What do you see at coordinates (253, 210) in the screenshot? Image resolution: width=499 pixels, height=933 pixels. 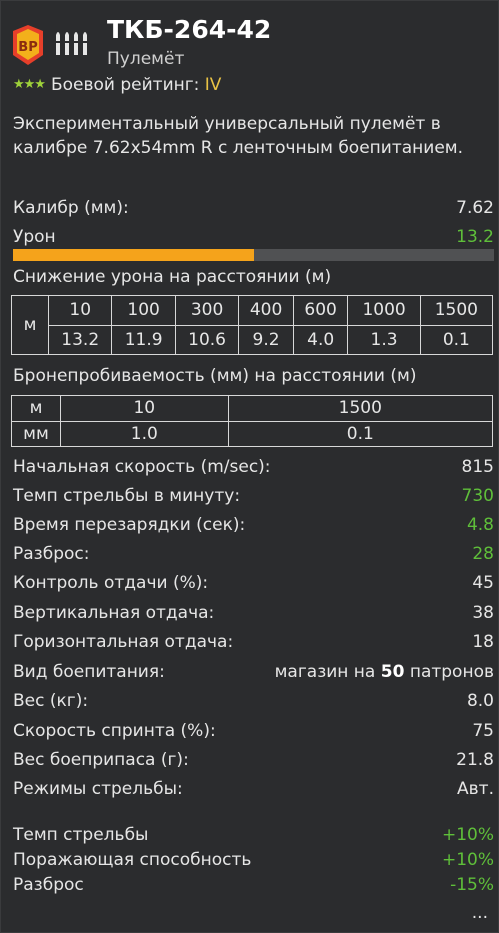 I see `caliber-row: Калибр (мм): 7.62` at bounding box center [253, 210].